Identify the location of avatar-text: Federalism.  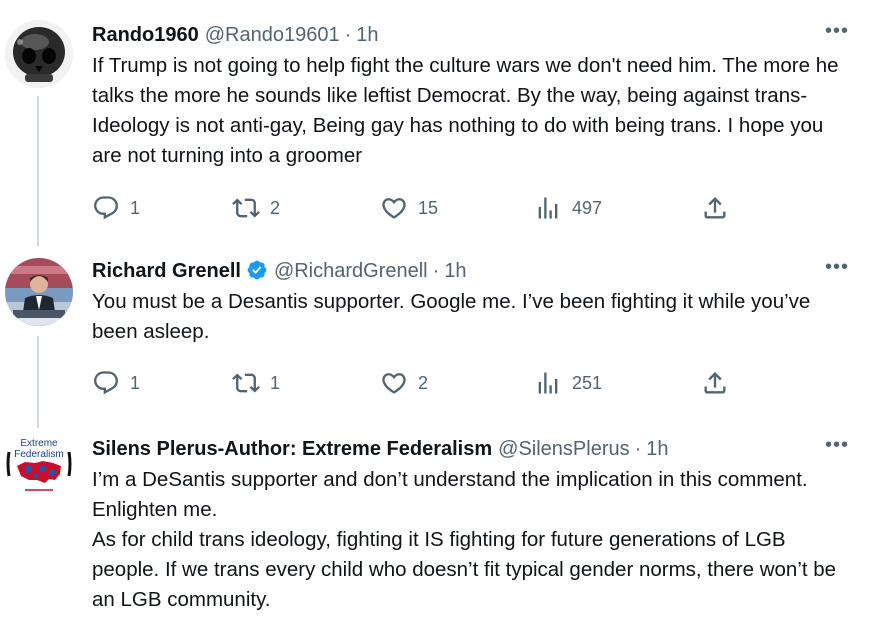
(38, 454).